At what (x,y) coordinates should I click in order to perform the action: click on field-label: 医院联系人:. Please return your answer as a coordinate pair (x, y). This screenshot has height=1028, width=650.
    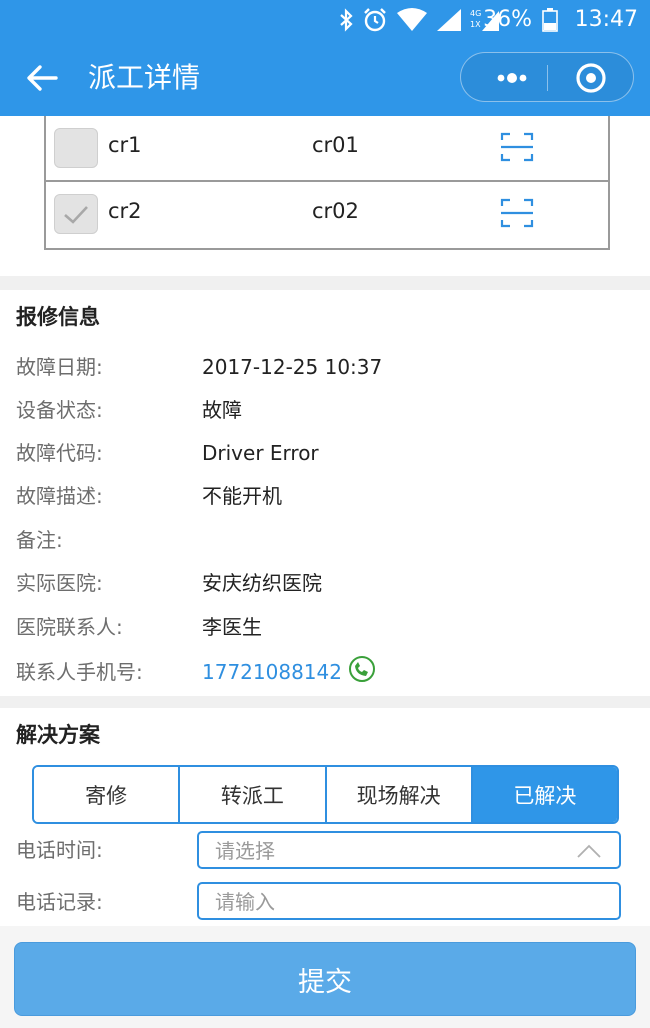
    Looking at the image, I should click on (69, 627).